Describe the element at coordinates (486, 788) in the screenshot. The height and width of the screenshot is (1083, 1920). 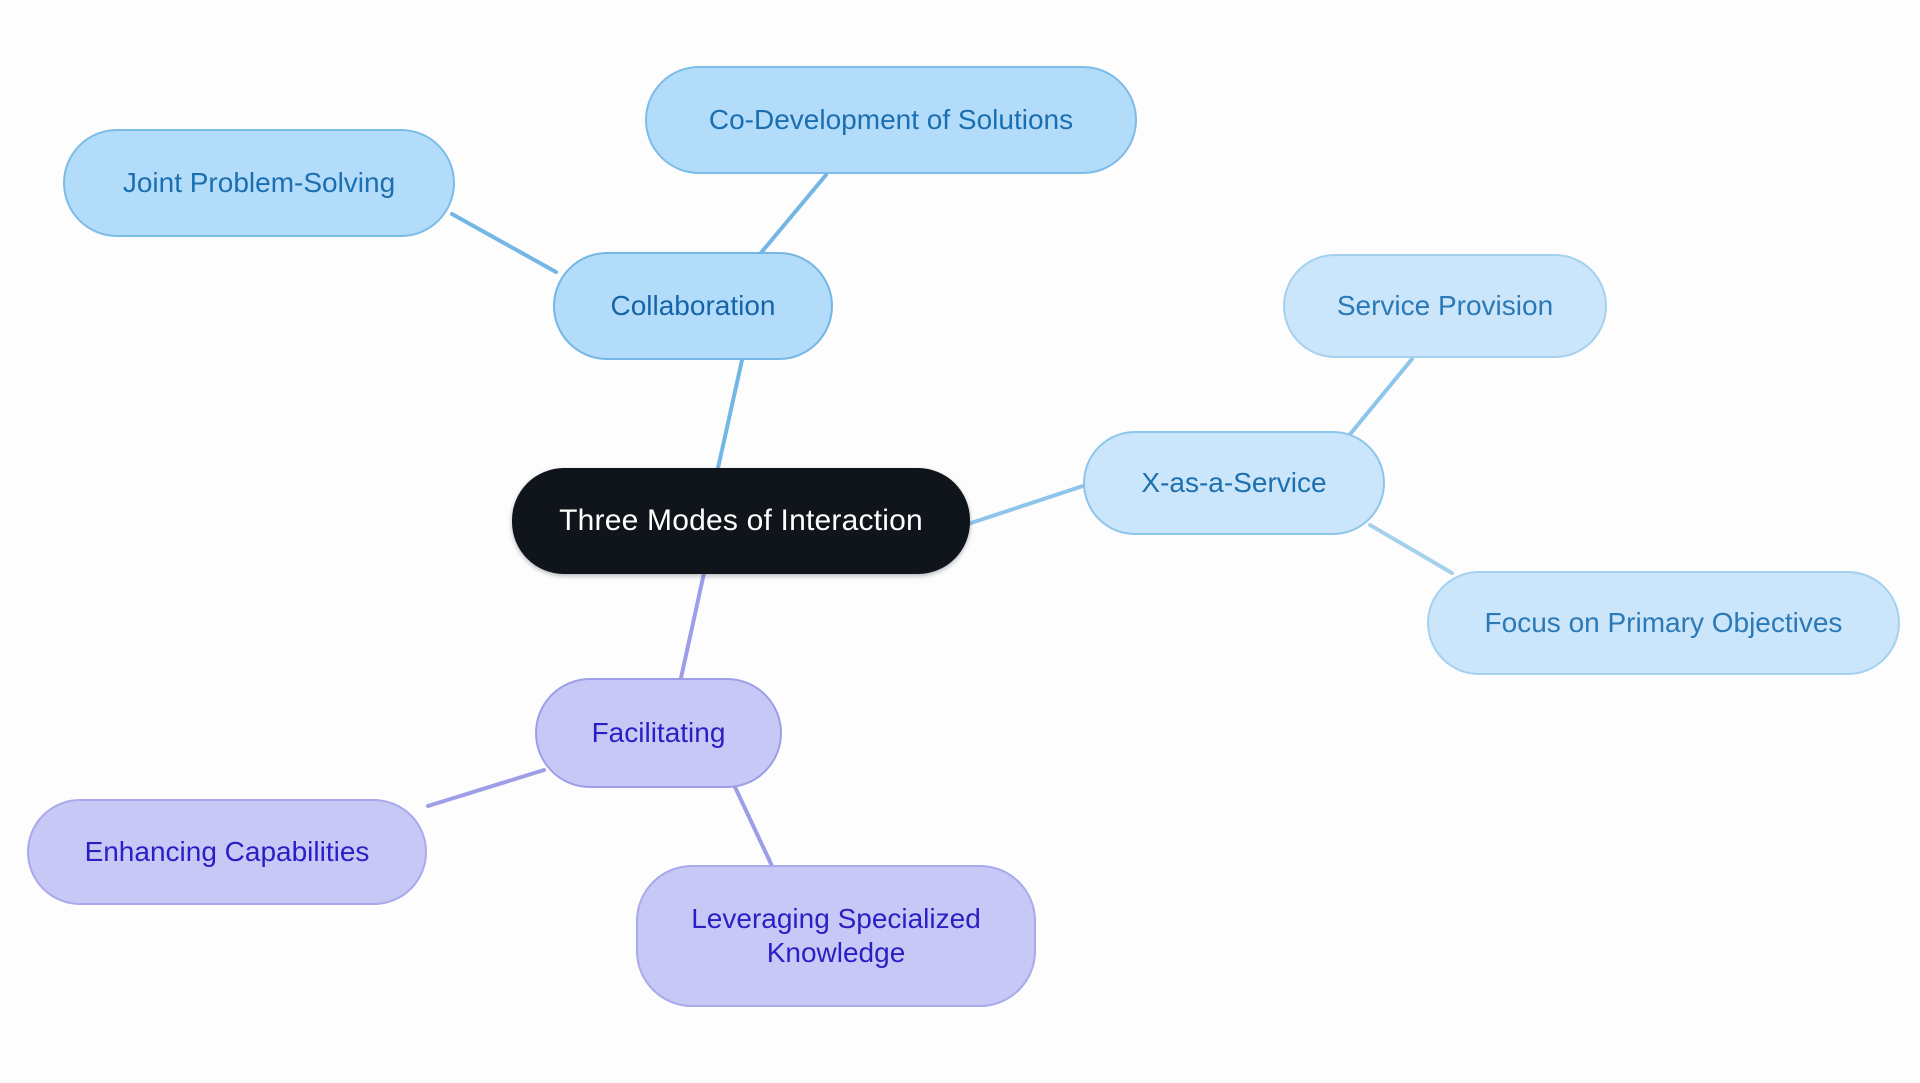
I see `edge-facilitating-enhancing-capabilities` at that location.